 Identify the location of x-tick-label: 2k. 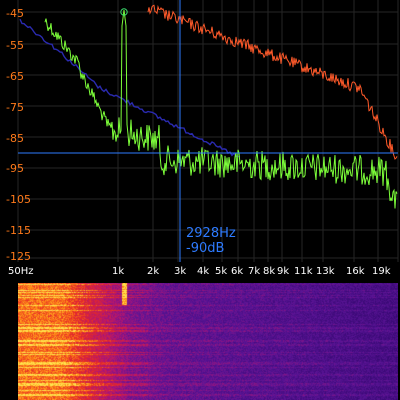
(153, 271).